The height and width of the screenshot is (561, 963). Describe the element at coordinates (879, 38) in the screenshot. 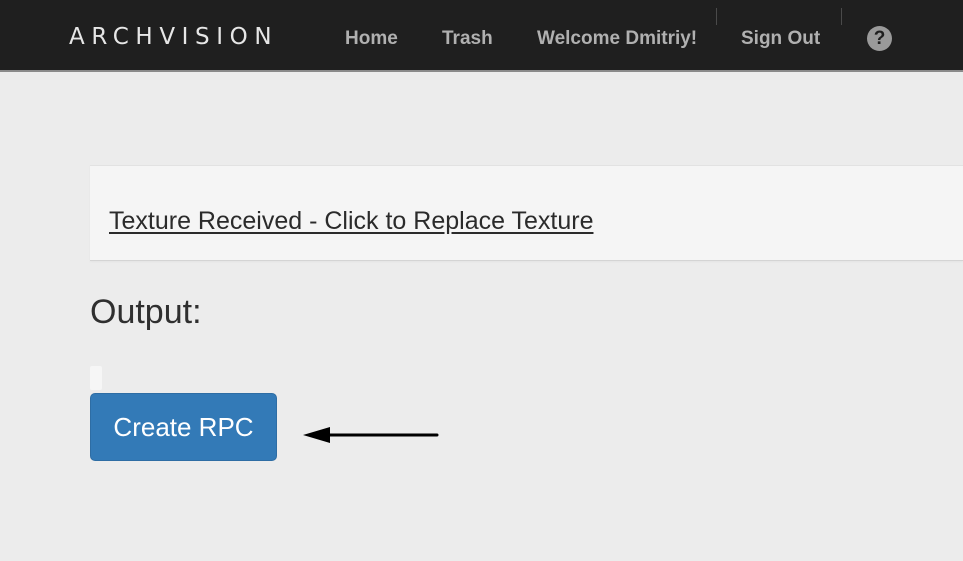

I see `question-circle-icon: ?` at that location.